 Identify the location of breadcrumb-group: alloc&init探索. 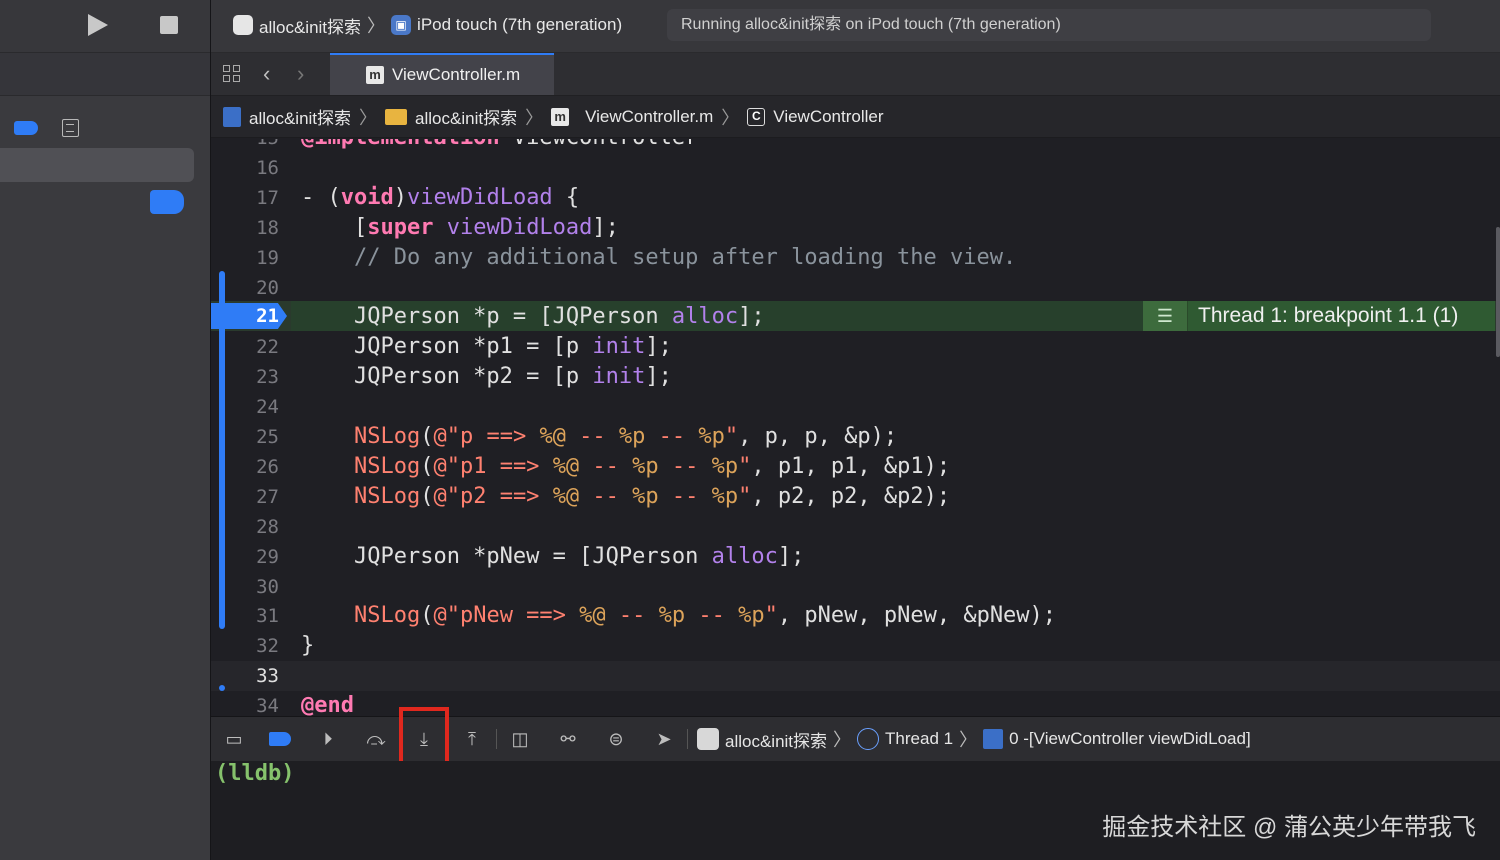
(451, 116).